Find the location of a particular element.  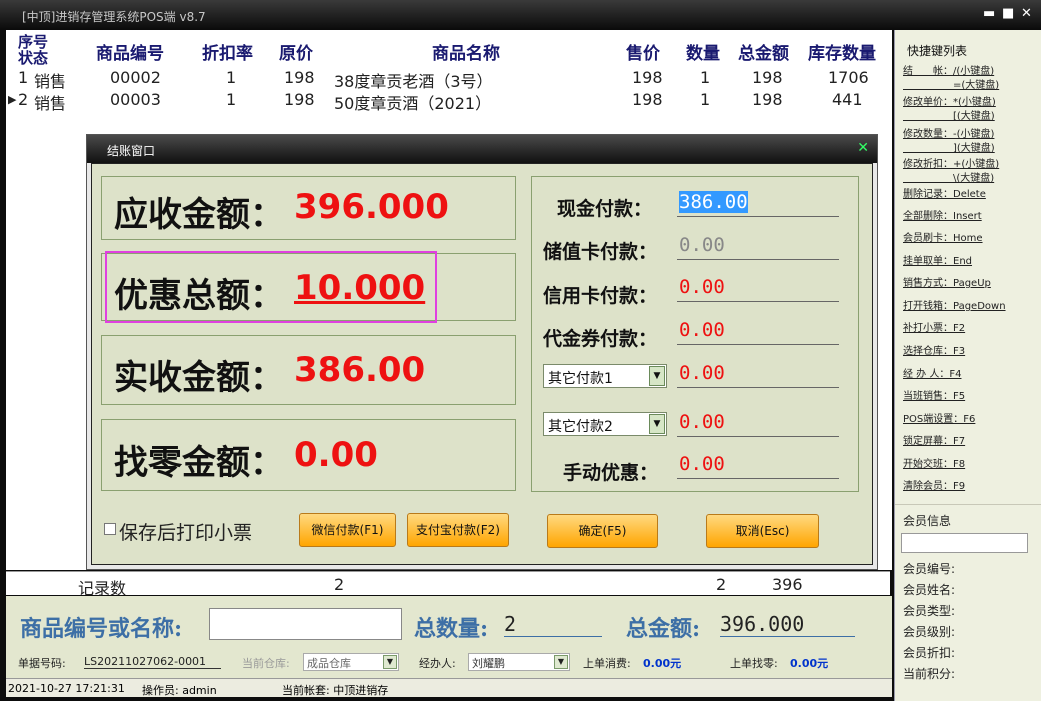

total-qty-value: 2 is located at coordinates (553, 624).